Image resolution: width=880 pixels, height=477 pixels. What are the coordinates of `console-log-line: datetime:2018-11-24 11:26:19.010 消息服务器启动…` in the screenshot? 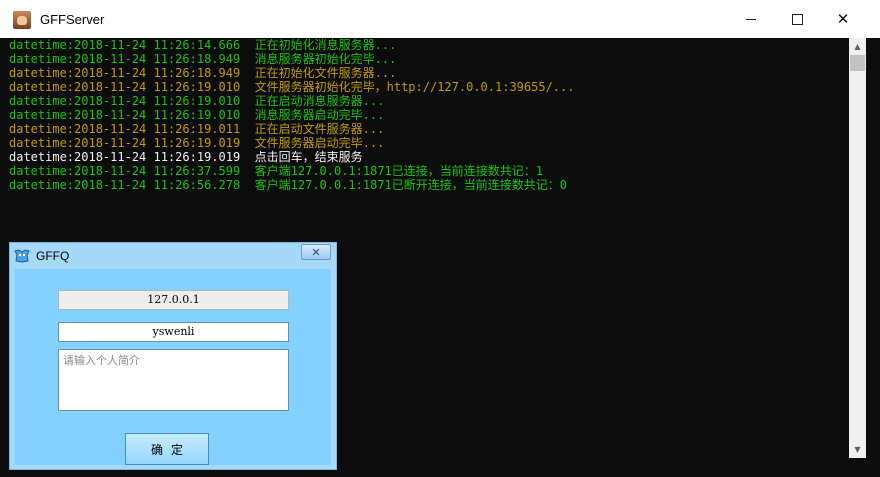 It's located at (197, 115).